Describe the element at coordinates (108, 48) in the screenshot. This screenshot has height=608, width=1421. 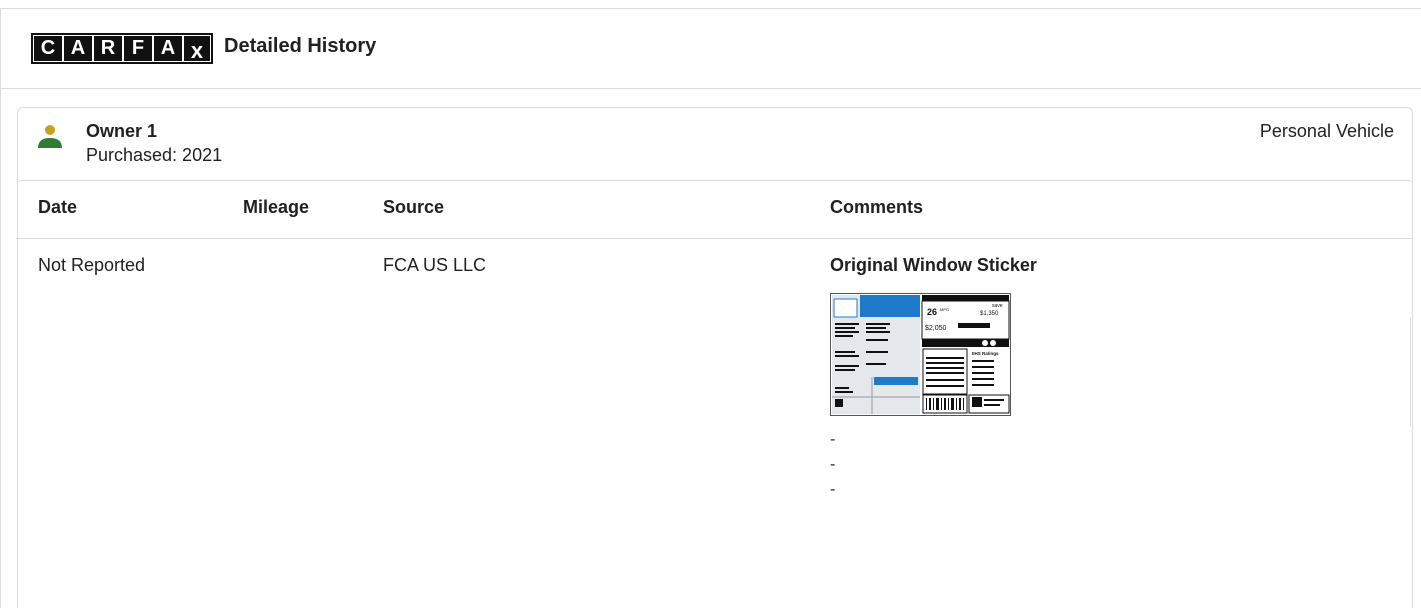
I see `logo-letter: R` at that location.